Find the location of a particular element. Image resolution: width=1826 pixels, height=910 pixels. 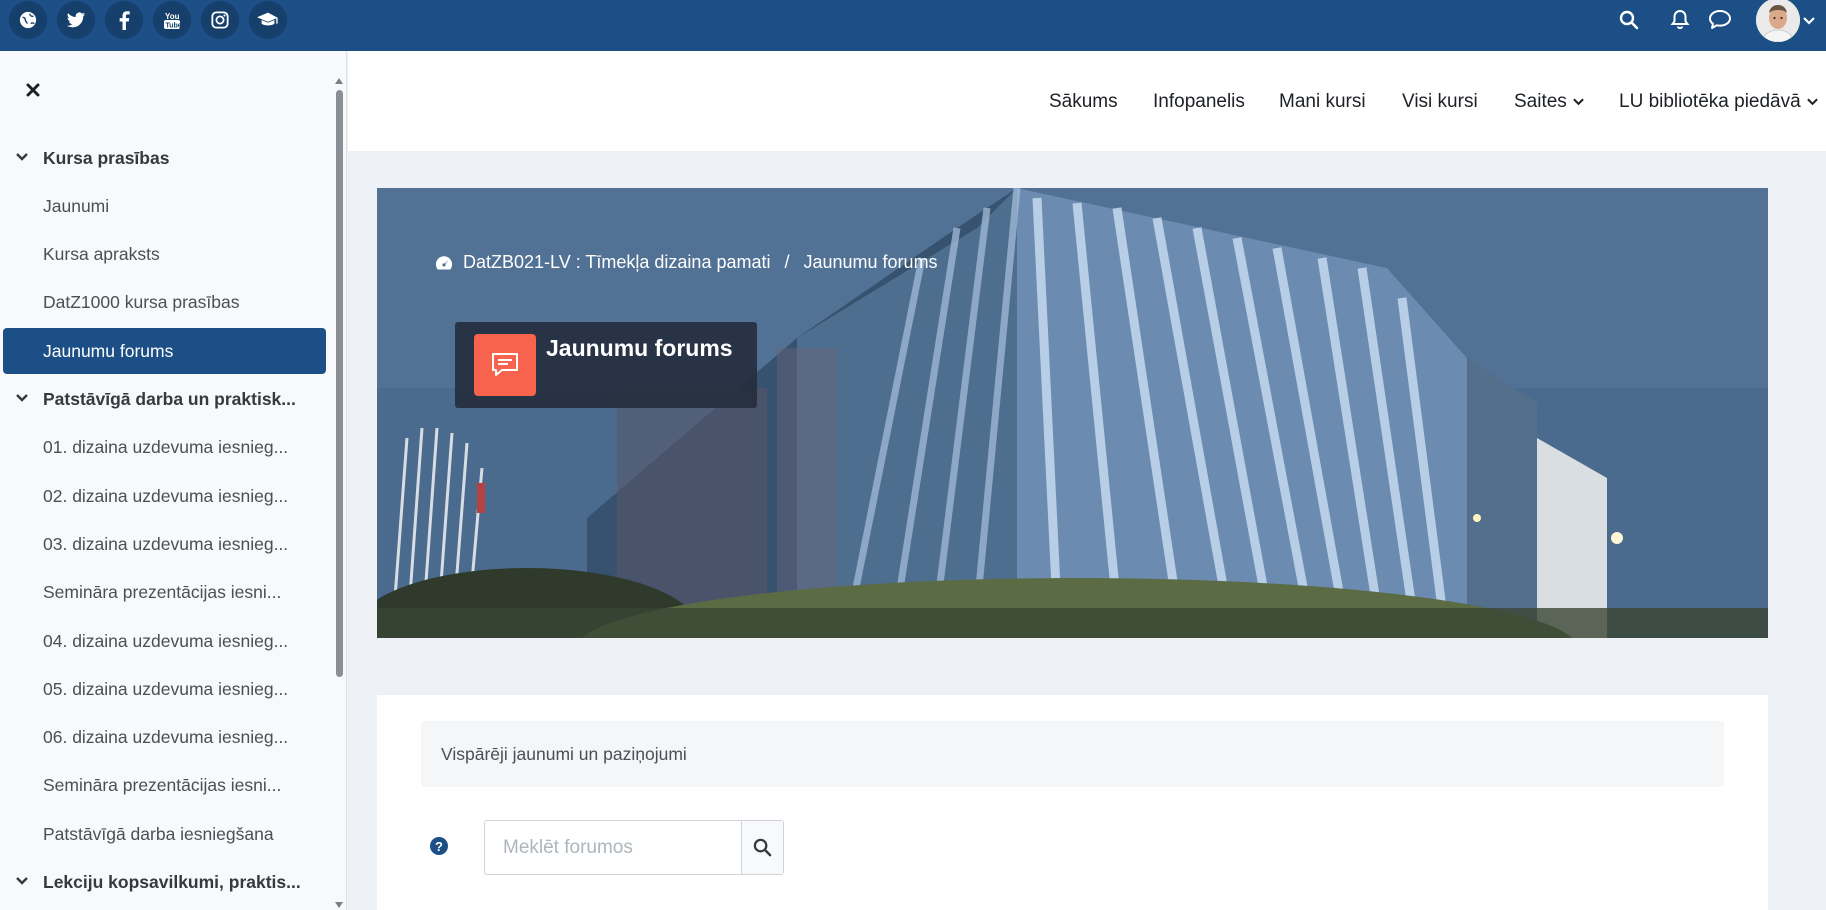

drawer-item-label: Jaunumi is located at coordinates (76, 205).